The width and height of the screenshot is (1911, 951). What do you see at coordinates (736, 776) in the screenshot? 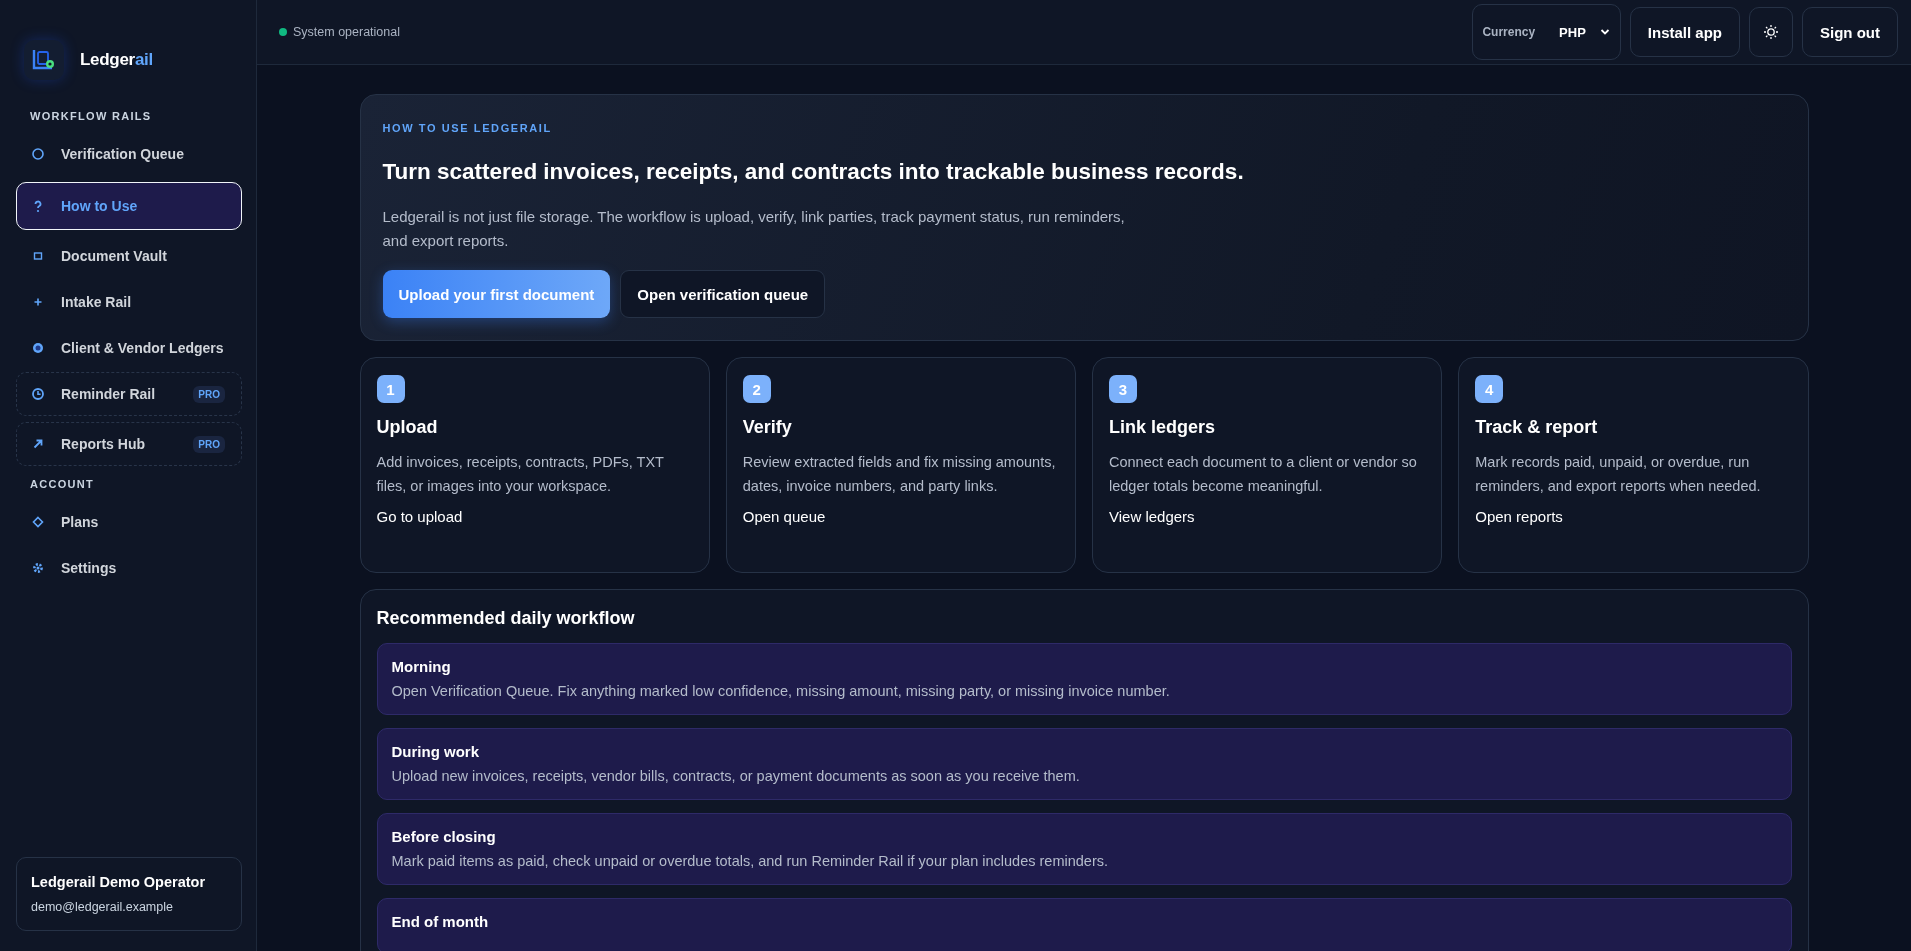
I see `workflow-step-text: Upload new invoices, receipts, vendor bills, contracts, or payment documents as soon as you receive them.` at bounding box center [736, 776].